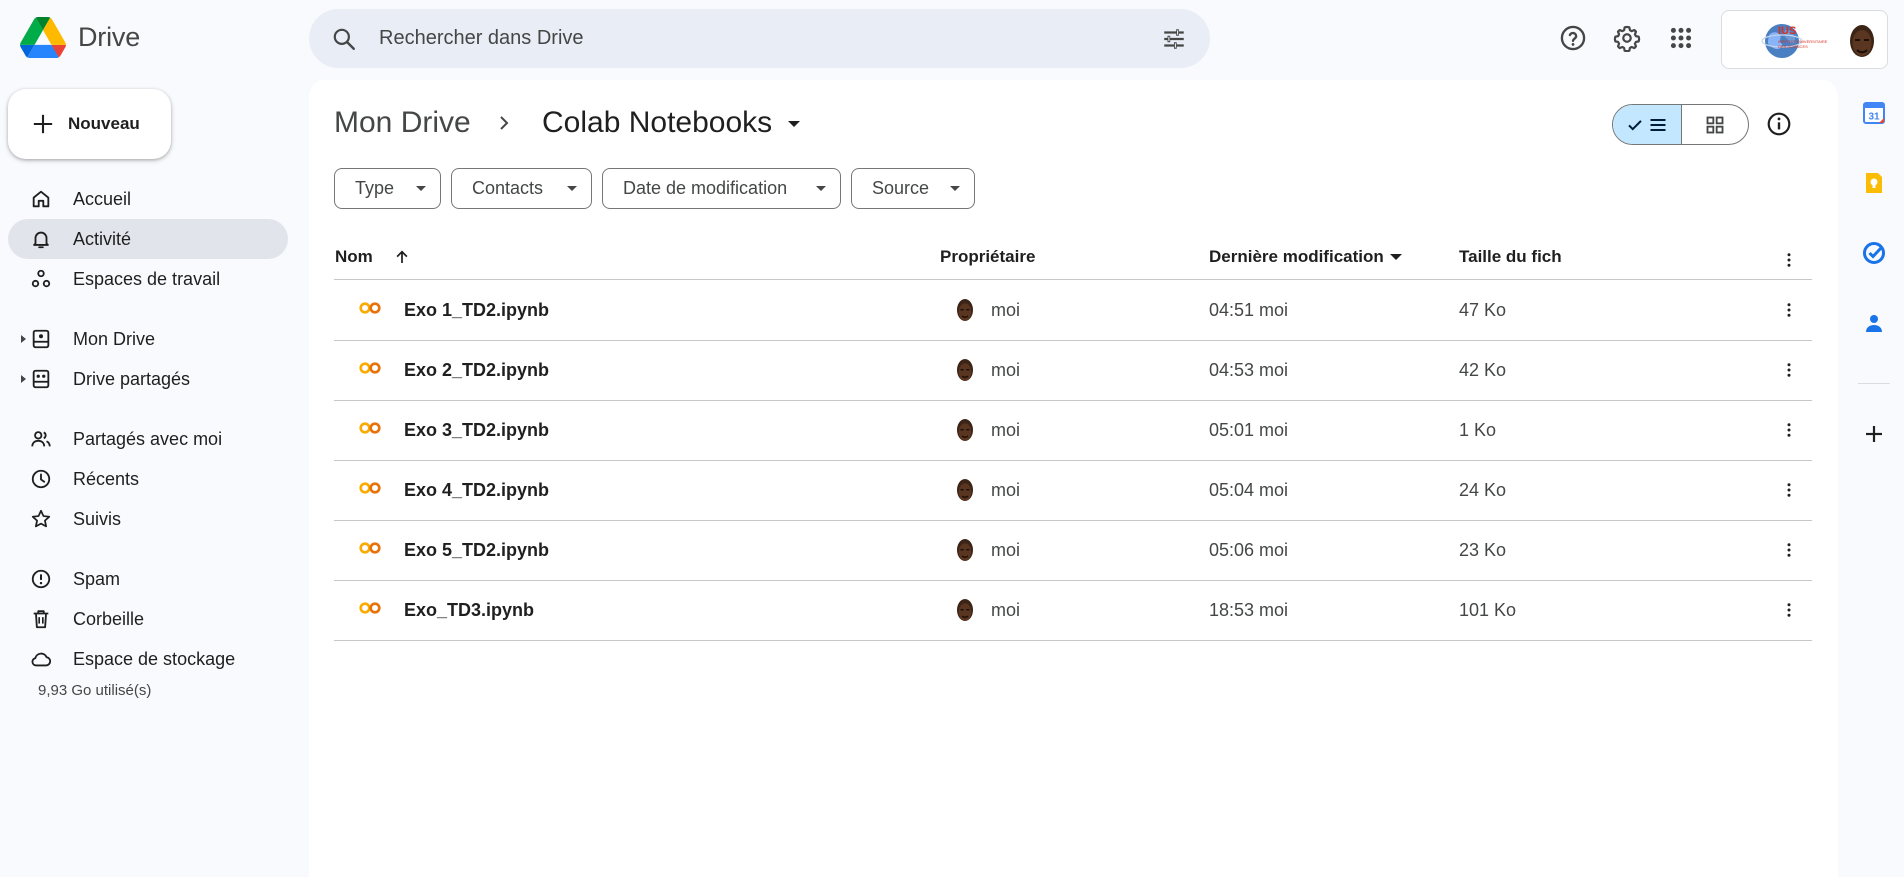  What do you see at coordinates (913, 188) in the screenshot?
I see `filter-source: Source` at bounding box center [913, 188].